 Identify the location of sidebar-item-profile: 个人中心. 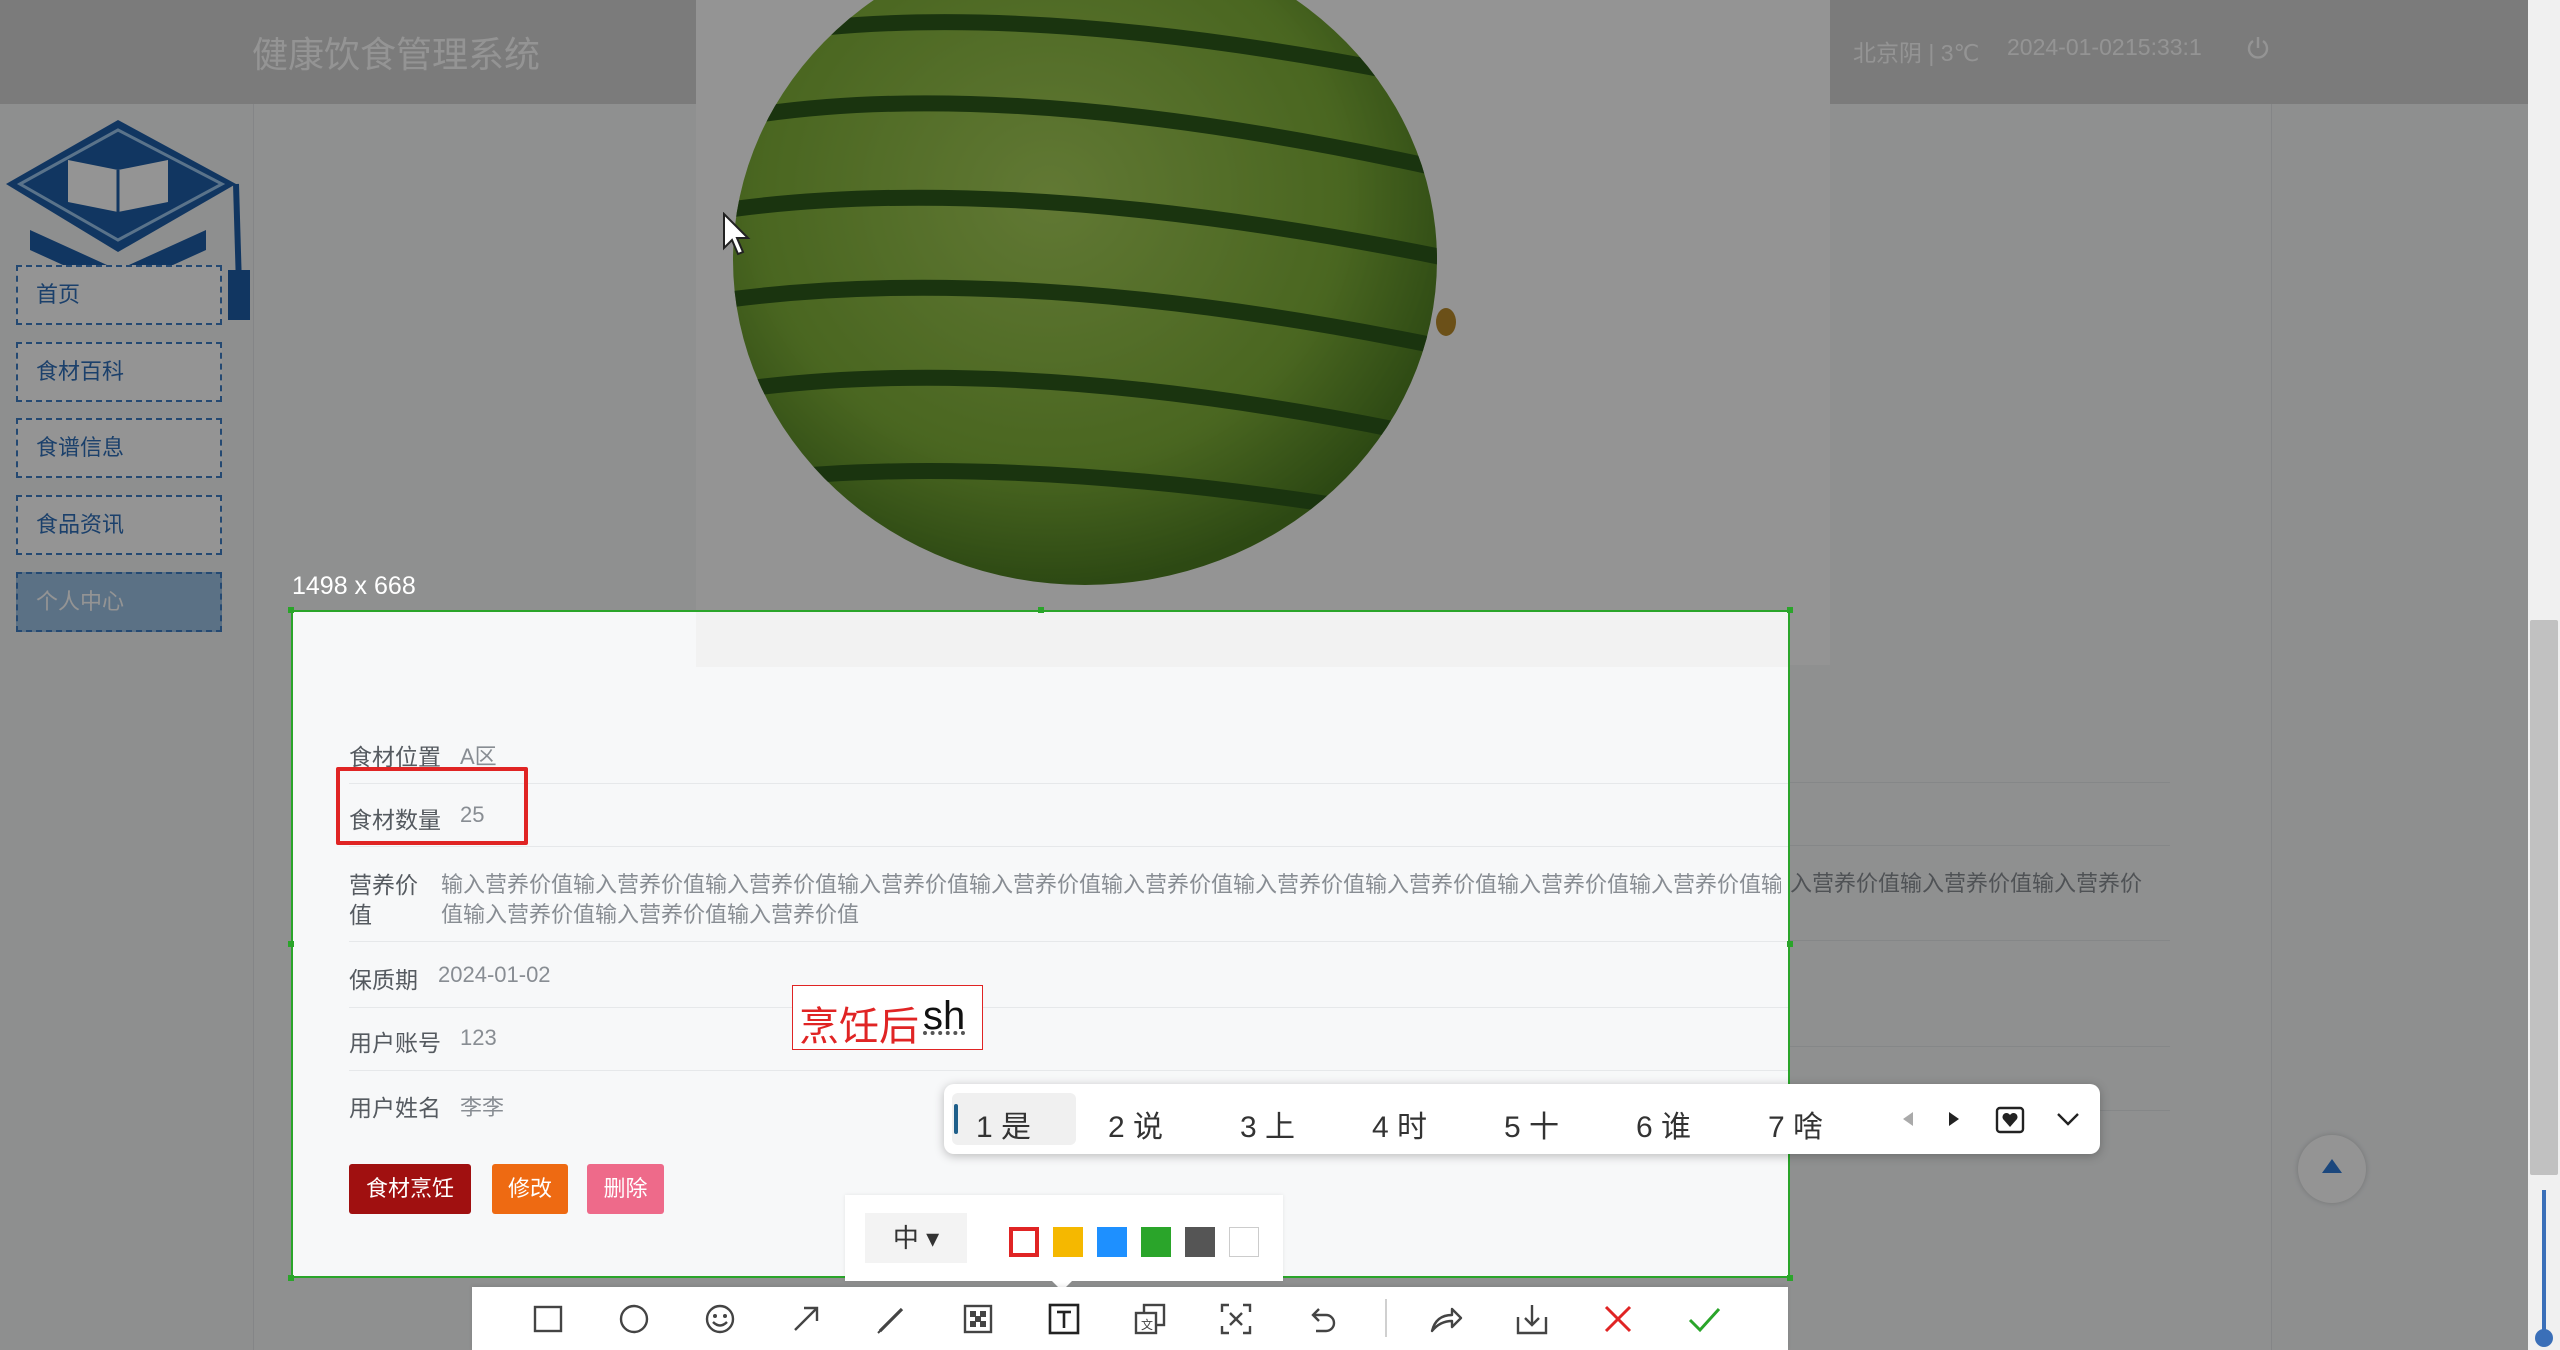
(119, 602).